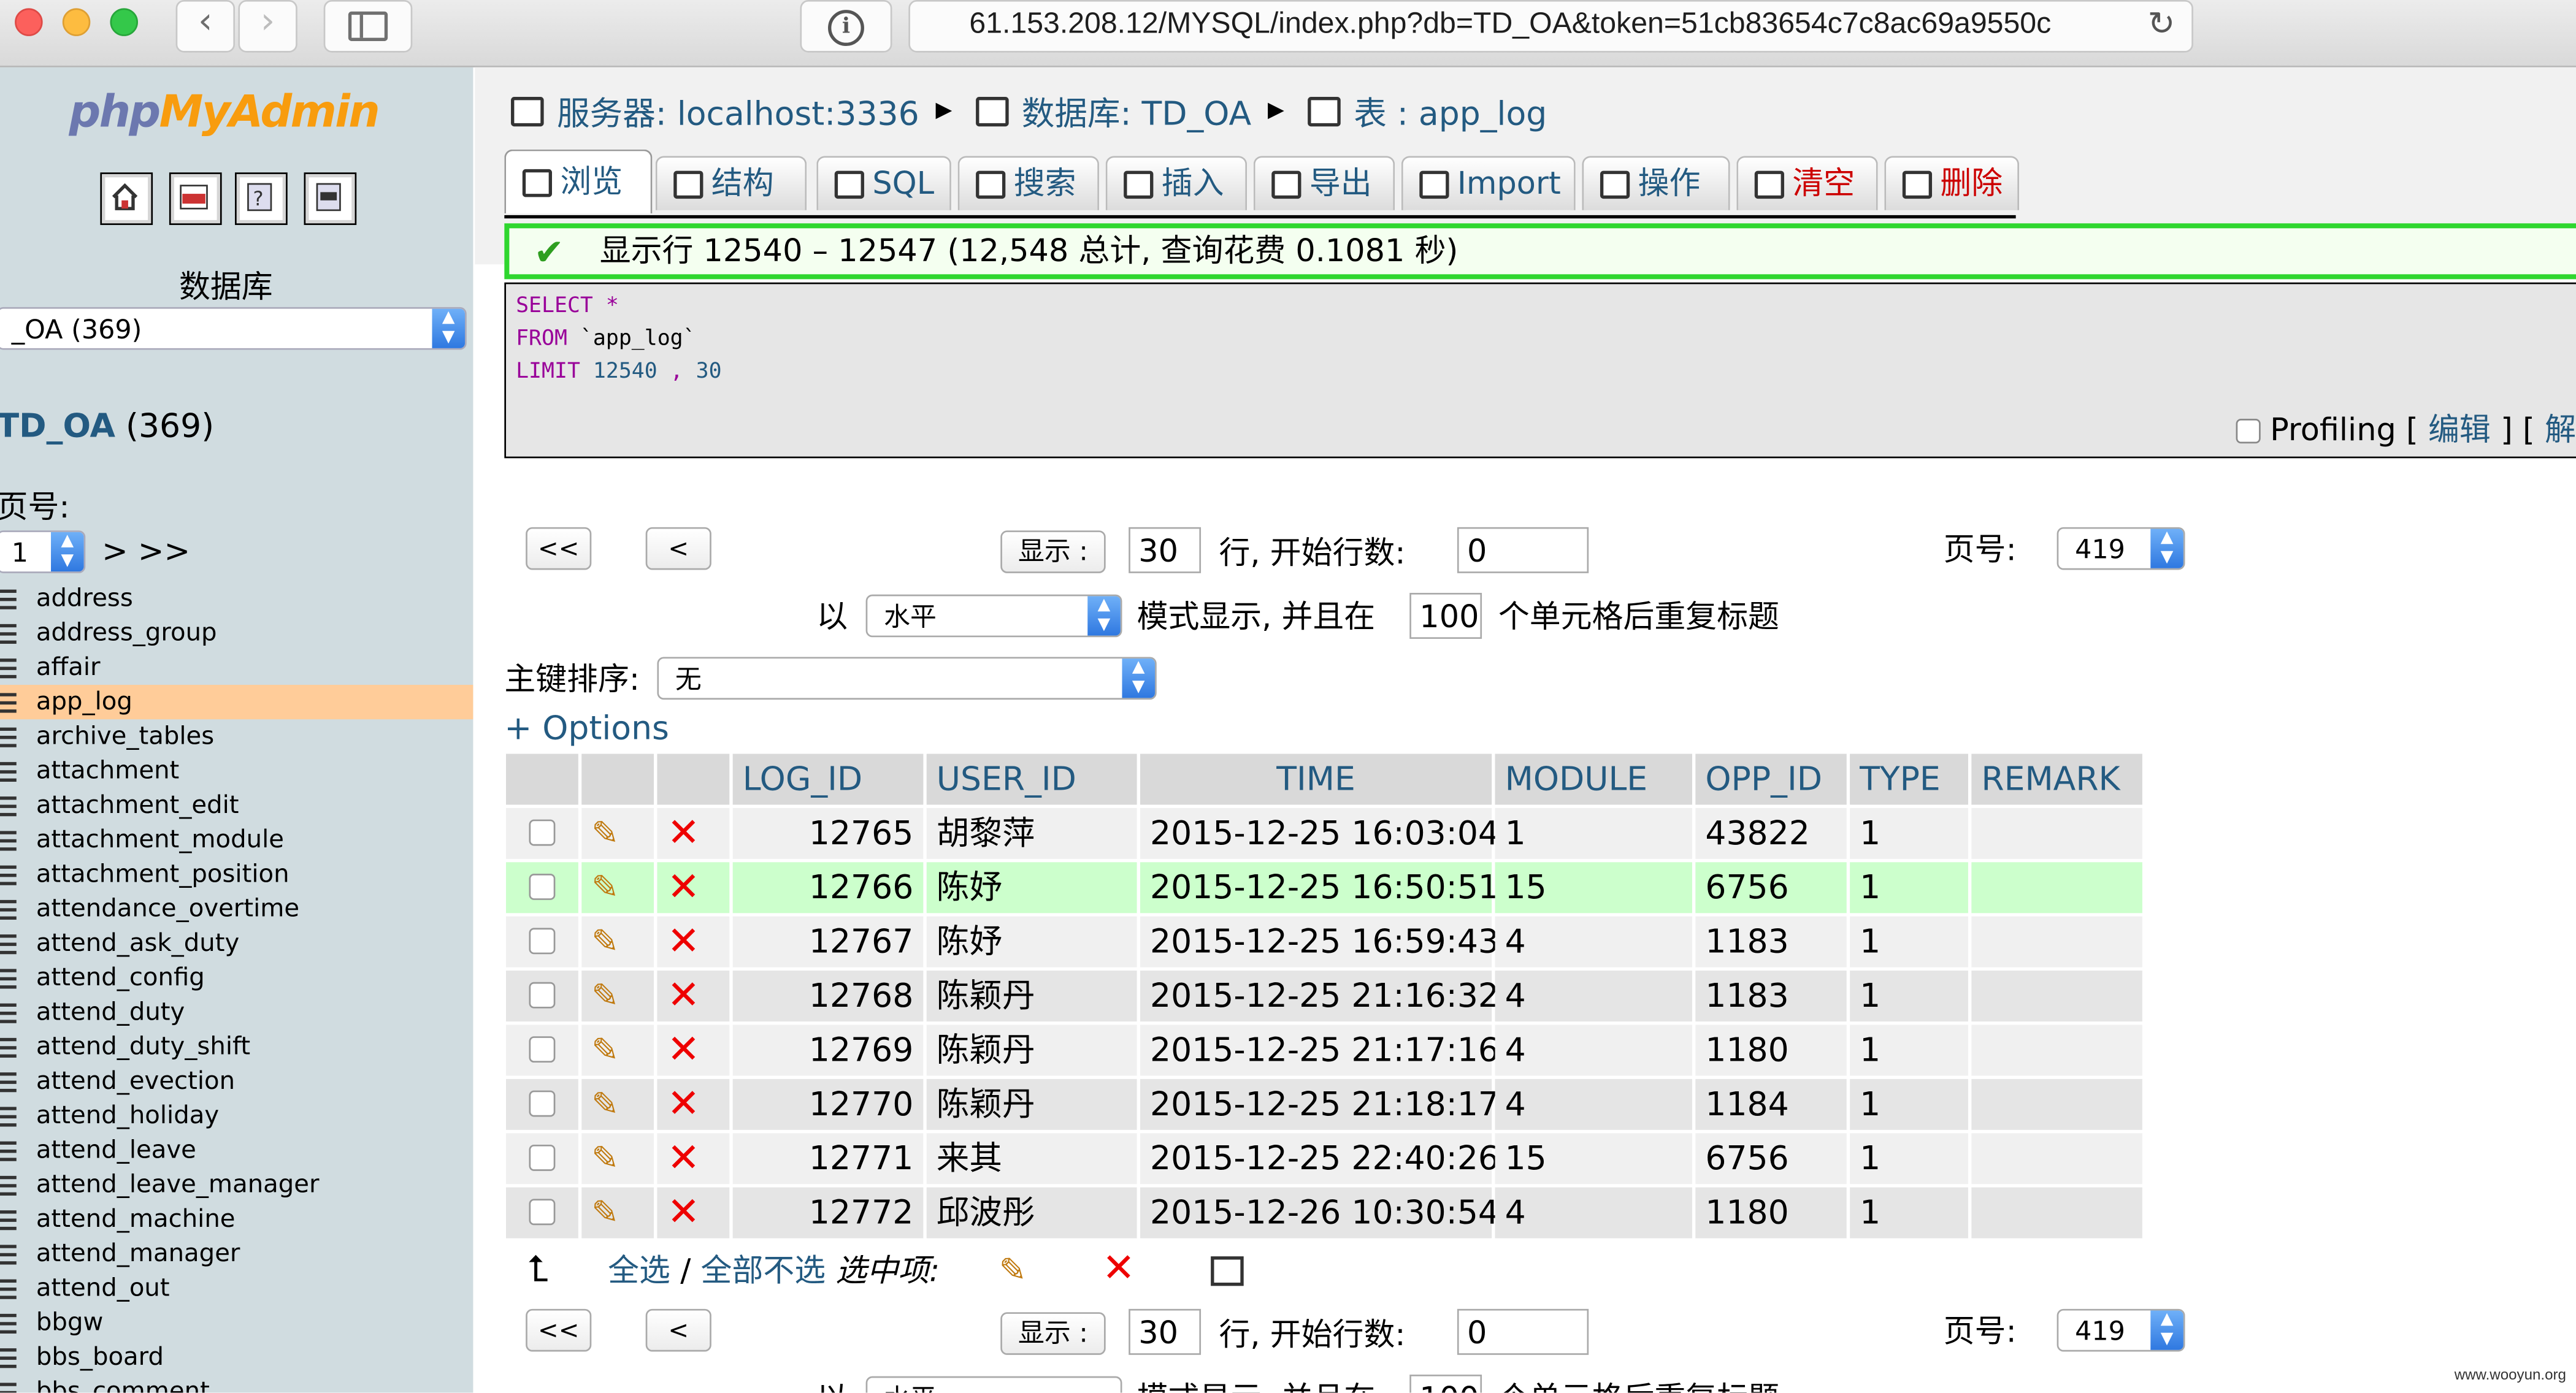 This screenshot has height=1393, width=2576. Describe the element at coordinates (224, 112) in the screenshot. I see `phpmyadmin-logo: phpMyAdmin` at that location.